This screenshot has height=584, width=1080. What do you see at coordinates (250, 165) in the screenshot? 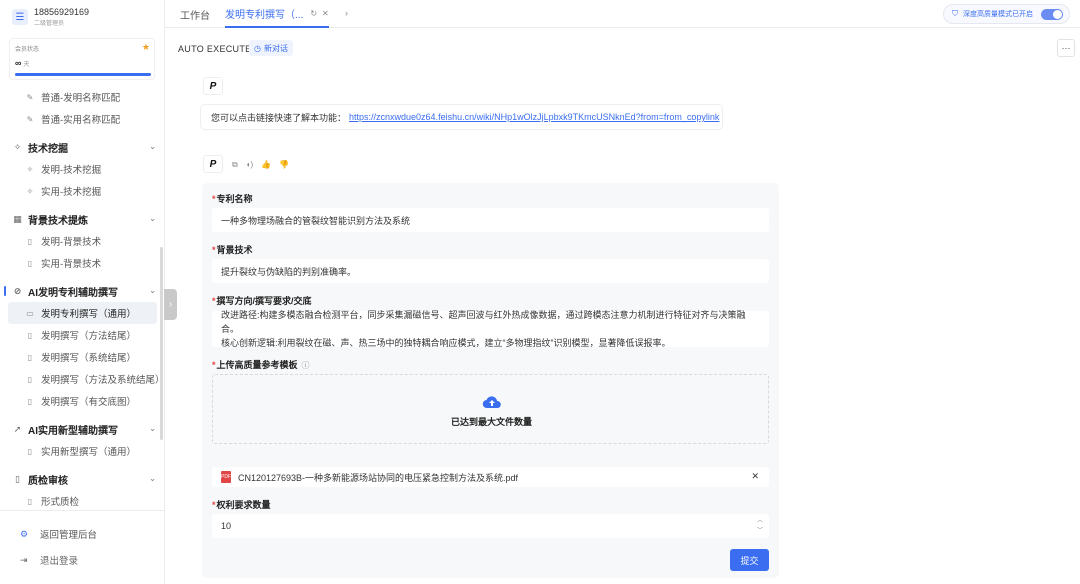
I see `speaker-icon: ◖)` at bounding box center [250, 165].